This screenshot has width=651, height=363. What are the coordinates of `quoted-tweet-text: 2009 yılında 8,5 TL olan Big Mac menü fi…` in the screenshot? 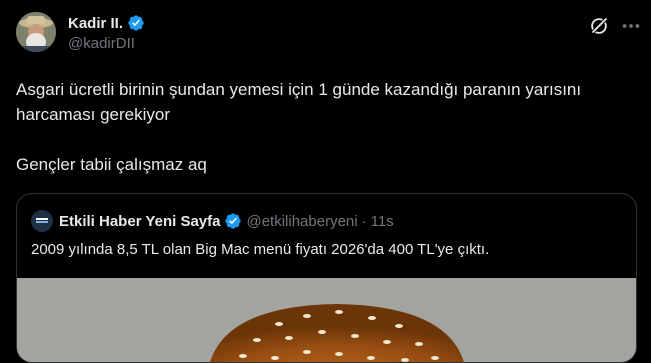 It's located at (260, 249).